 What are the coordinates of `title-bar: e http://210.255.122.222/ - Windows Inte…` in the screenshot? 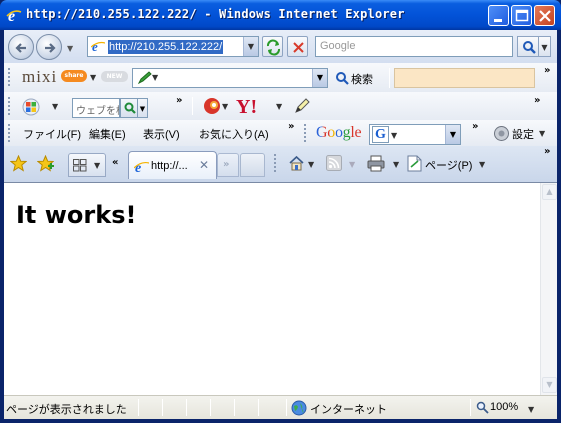 It's located at (280, 15).